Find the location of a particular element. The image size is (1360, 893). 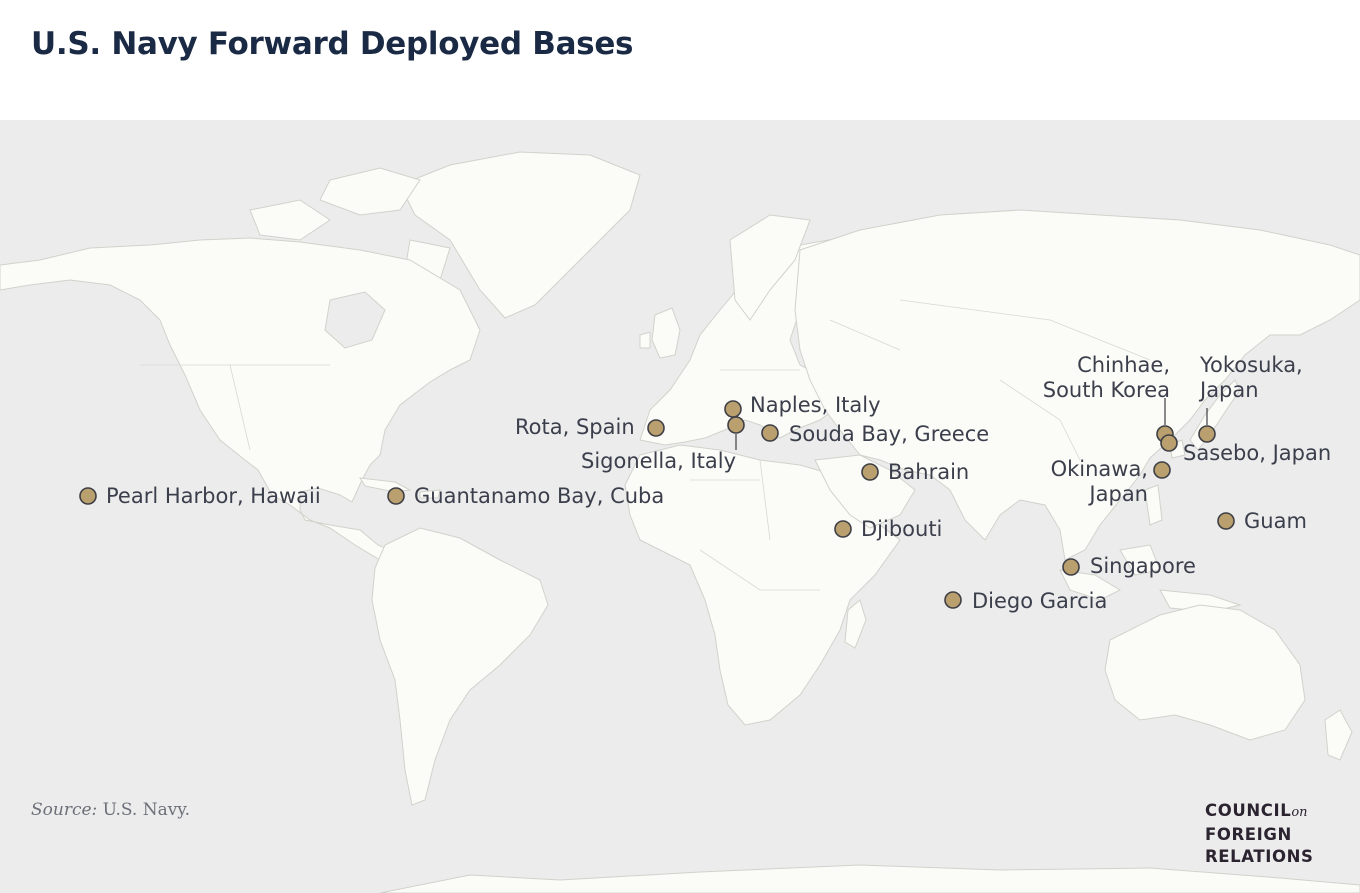

landmass-australia is located at coordinates (1205, 672).